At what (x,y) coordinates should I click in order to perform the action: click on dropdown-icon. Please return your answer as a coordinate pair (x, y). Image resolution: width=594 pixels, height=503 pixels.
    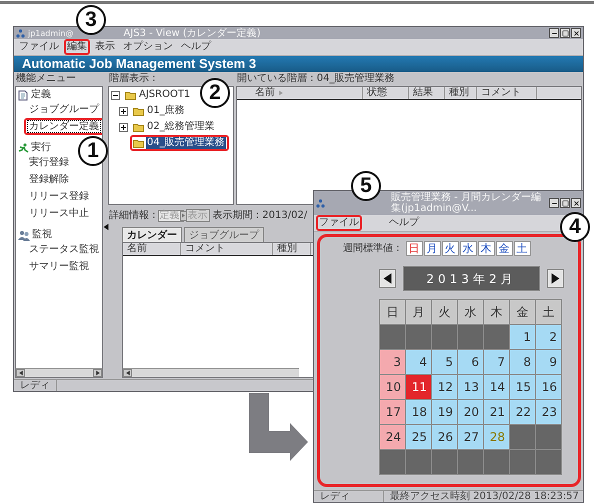
    Looking at the image, I should click on (183, 215).